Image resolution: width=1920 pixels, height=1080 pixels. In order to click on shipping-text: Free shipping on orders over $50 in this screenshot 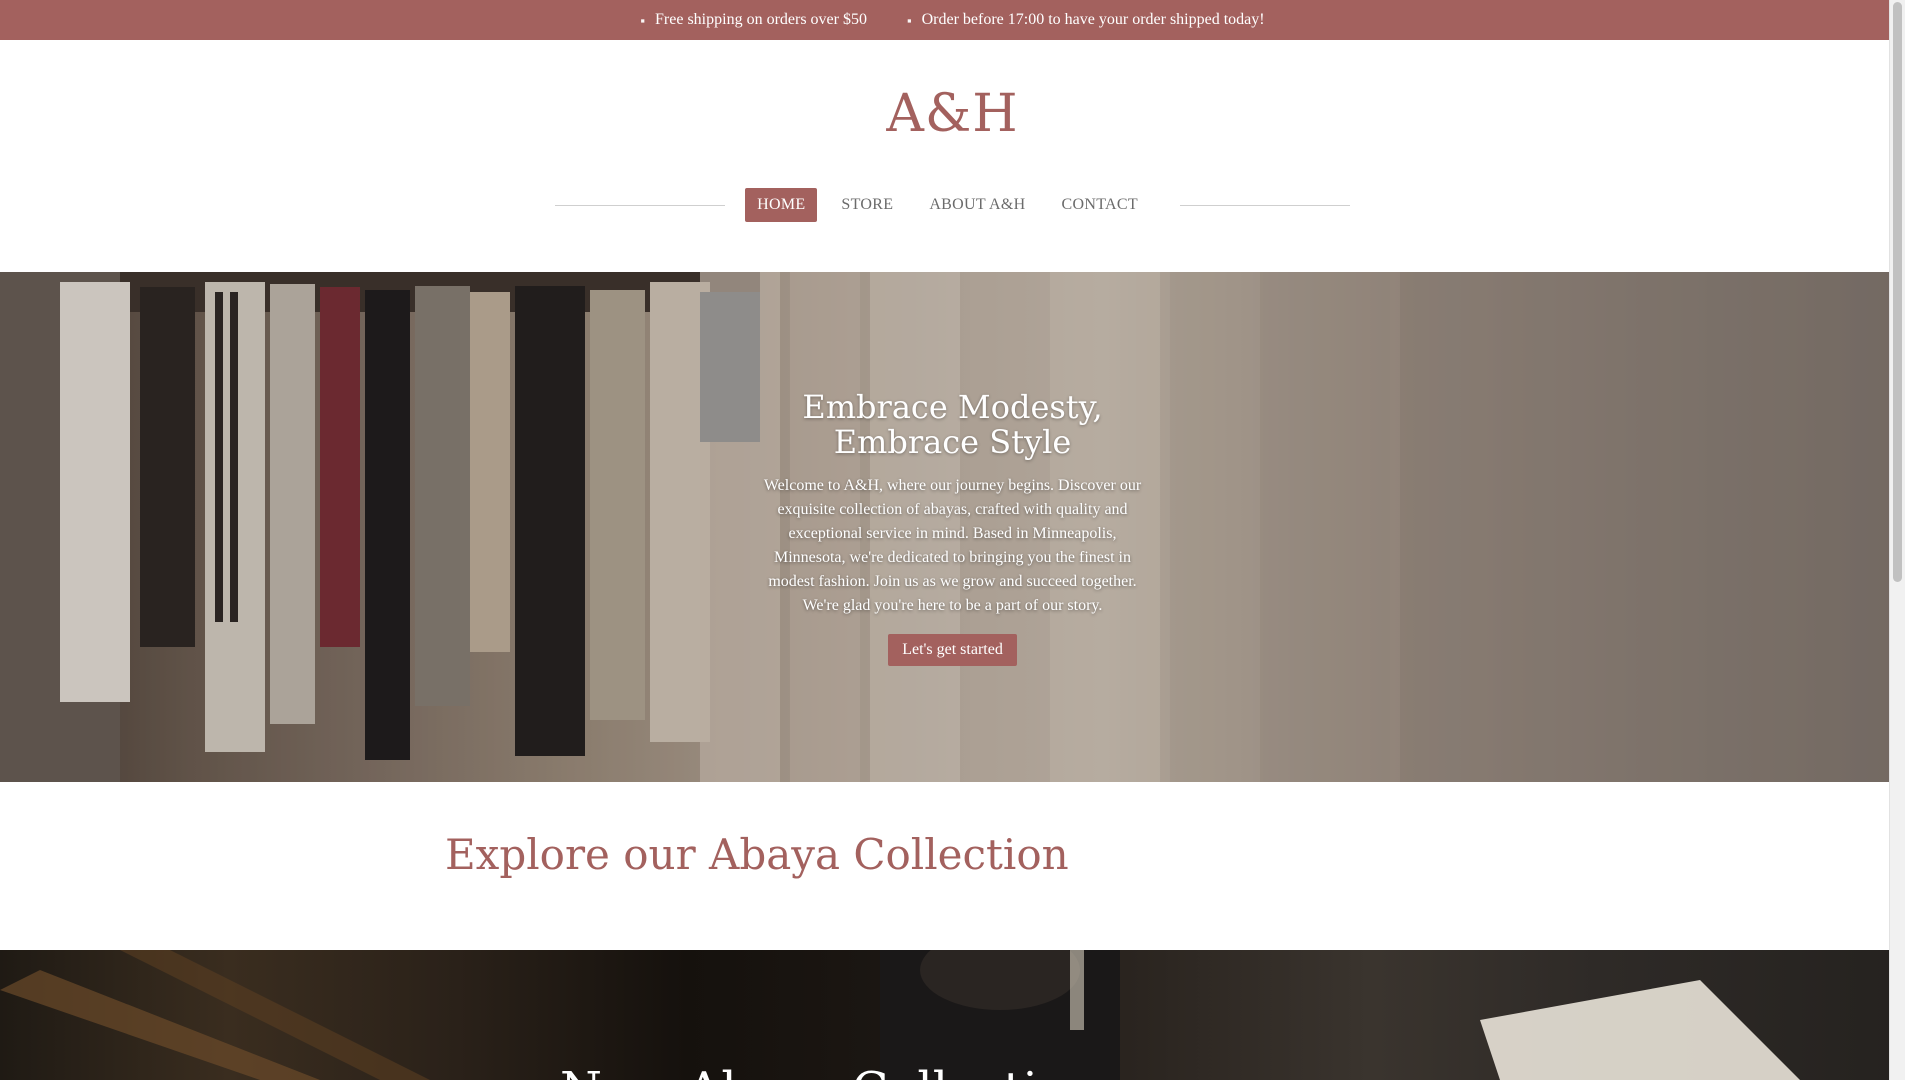, I will do `click(761, 19)`.